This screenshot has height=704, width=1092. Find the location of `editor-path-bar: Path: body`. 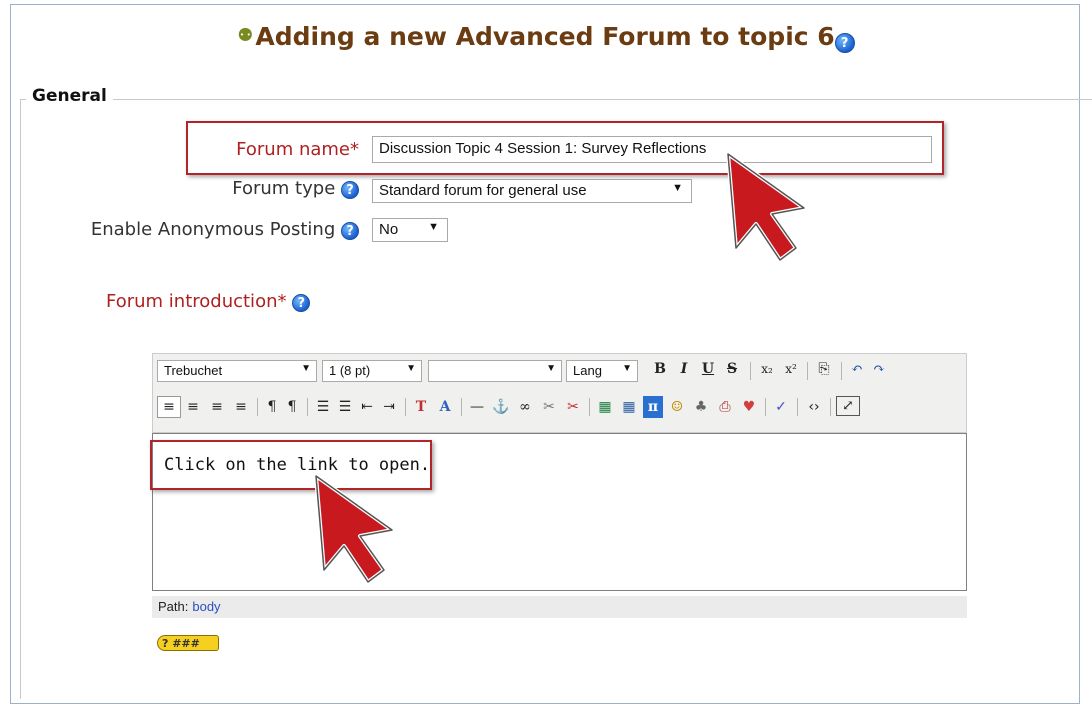

editor-path-bar: Path: body is located at coordinates (559, 607).